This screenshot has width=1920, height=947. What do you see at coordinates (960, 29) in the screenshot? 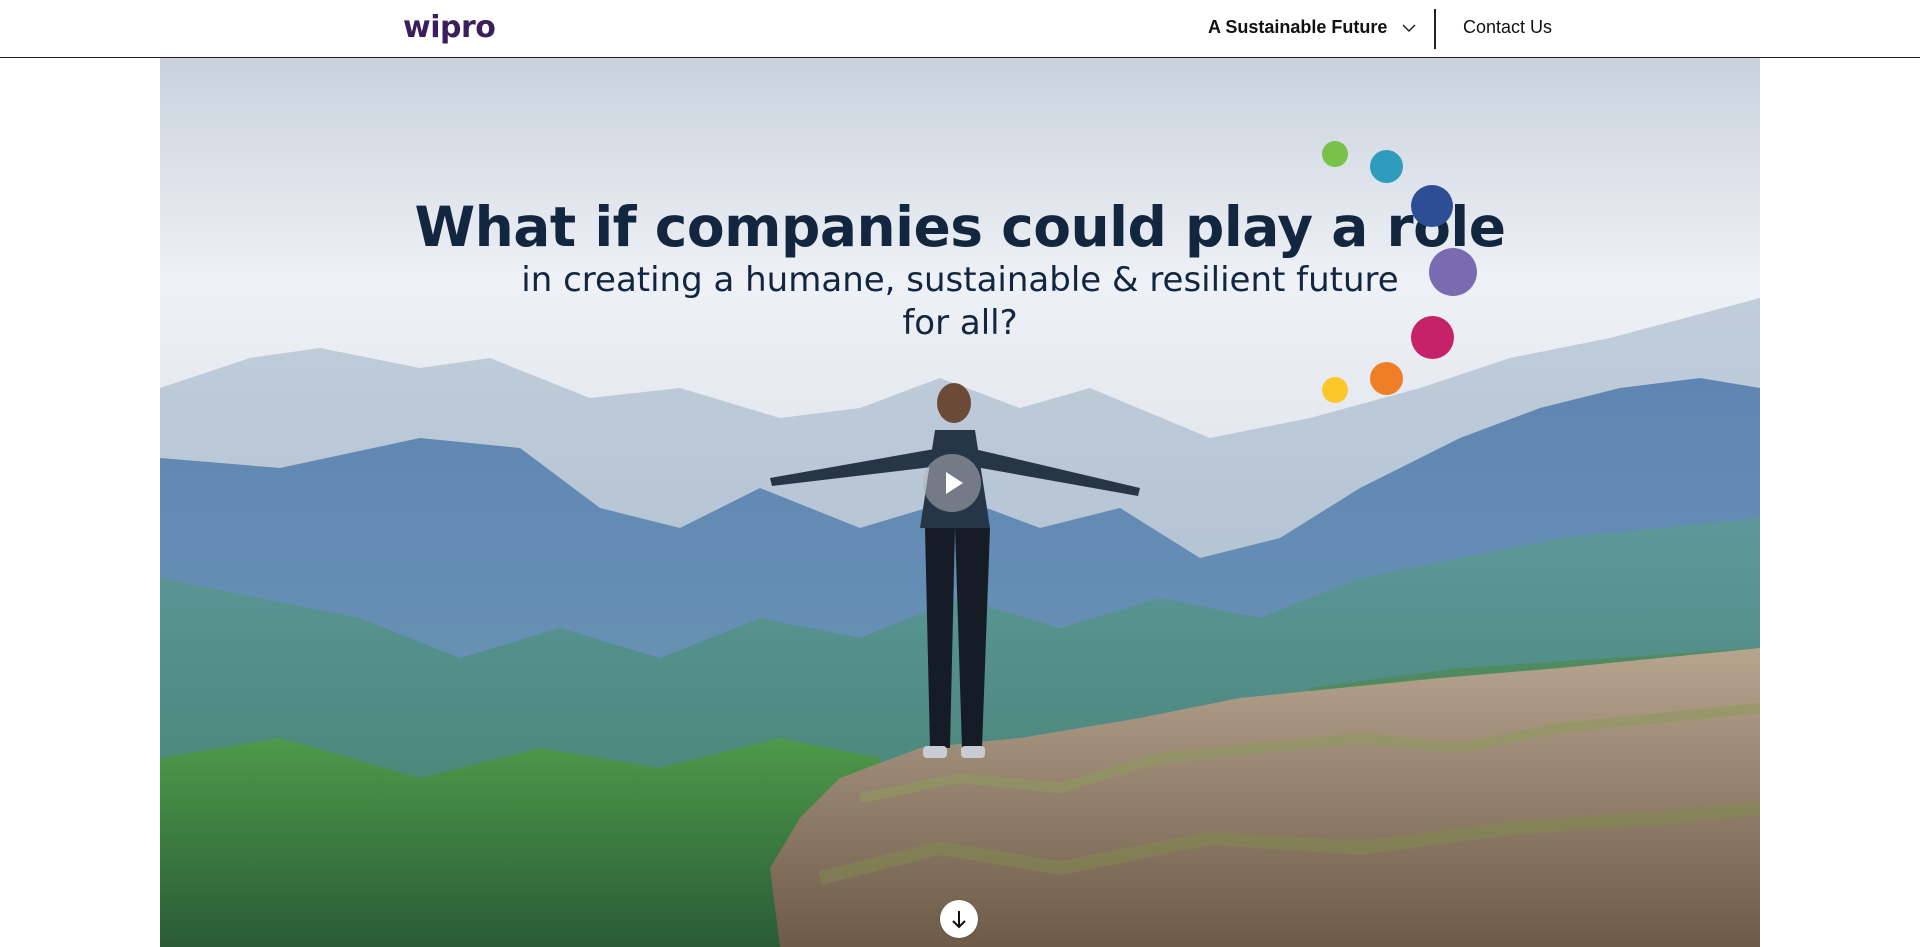
I see `site-header: wipro A Sustainable Future Contact Us` at bounding box center [960, 29].